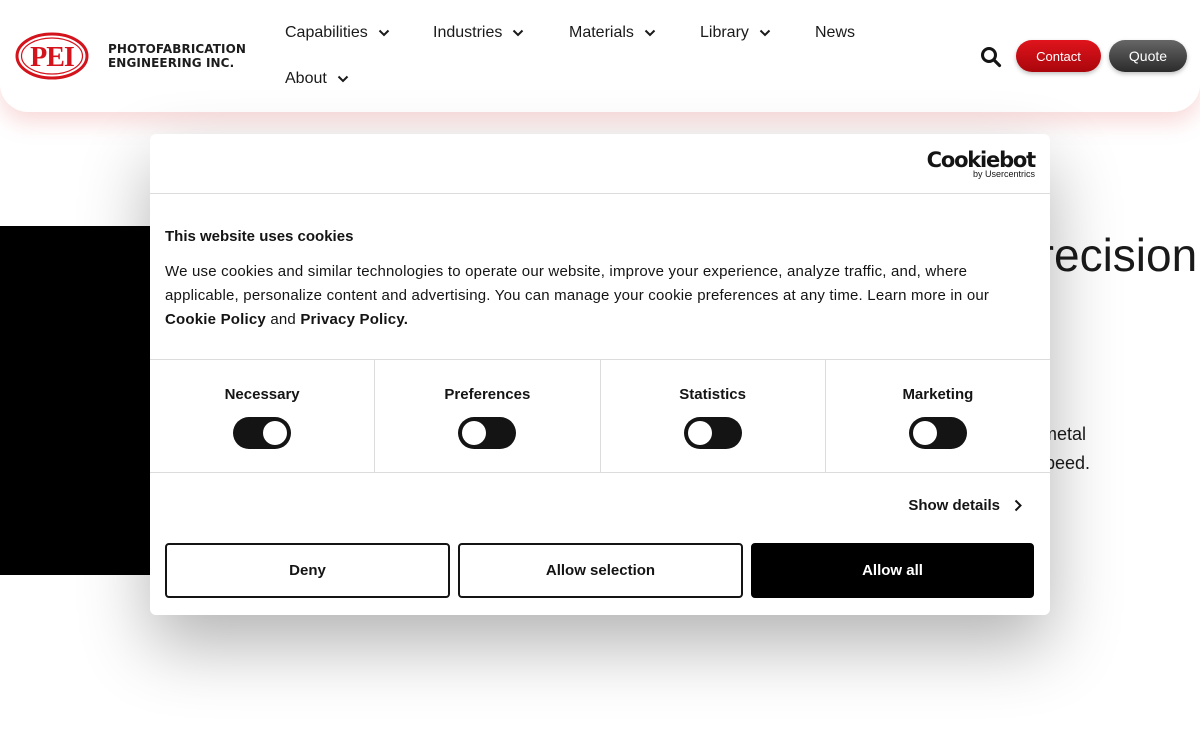 This screenshot has width=1200, height=750. Describe the element at coordinates (724, 32) in the screenshot. I see `nav-library-label: Library` at that location.